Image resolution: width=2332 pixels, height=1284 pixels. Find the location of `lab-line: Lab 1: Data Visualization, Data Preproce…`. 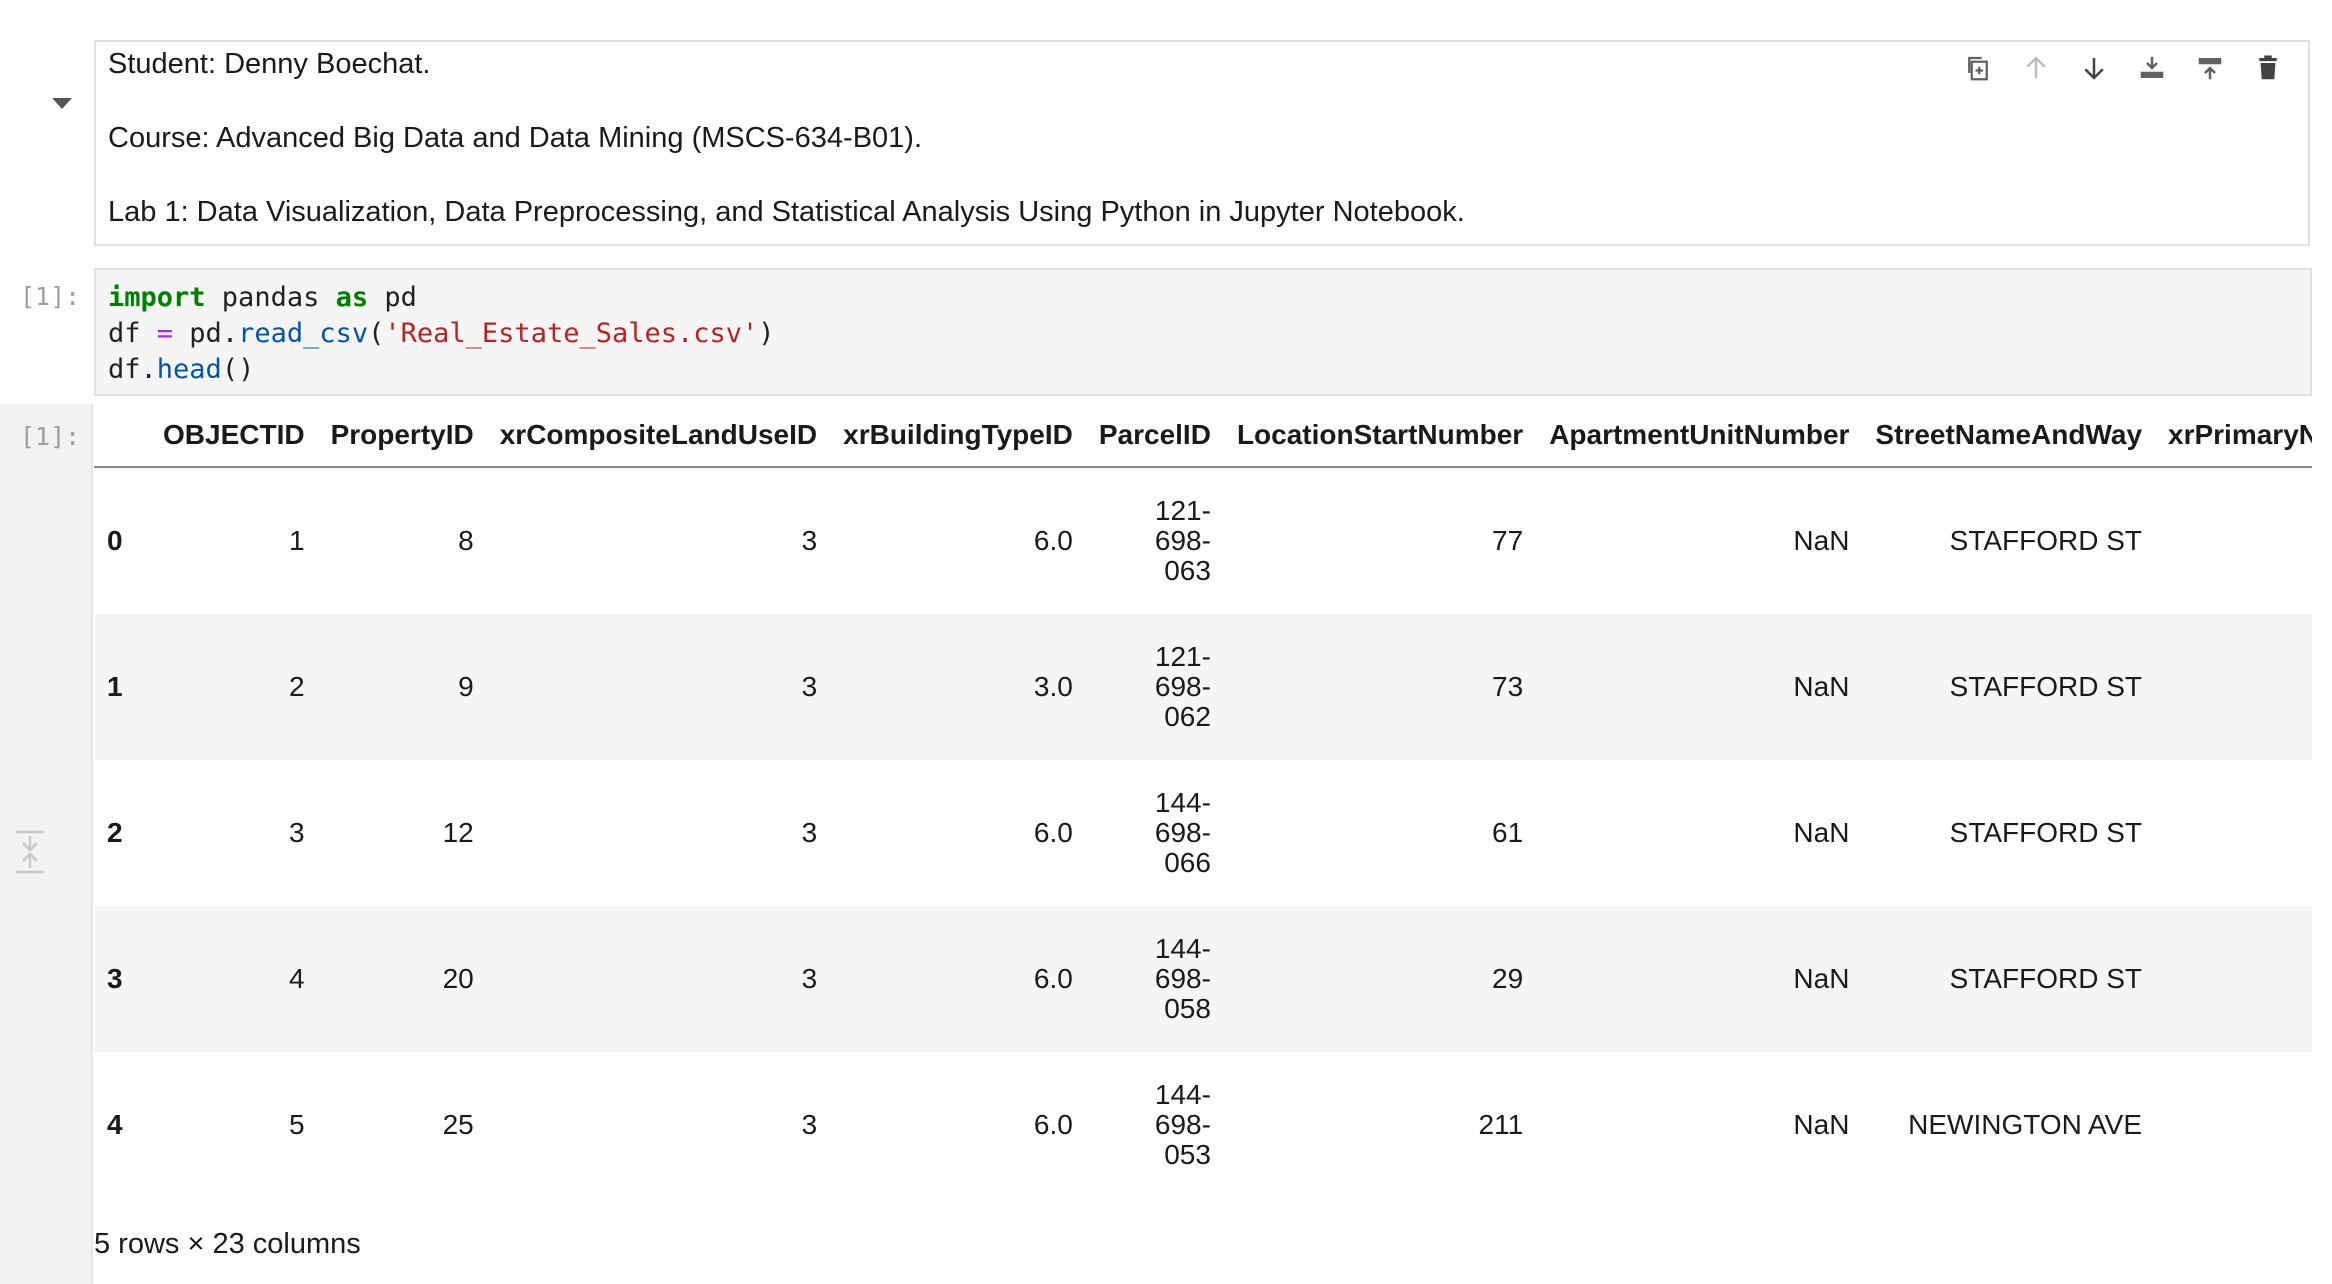

lab-line: Lab 1: Data Visualization, Data Preproce… is located at coordinates (786, 212).